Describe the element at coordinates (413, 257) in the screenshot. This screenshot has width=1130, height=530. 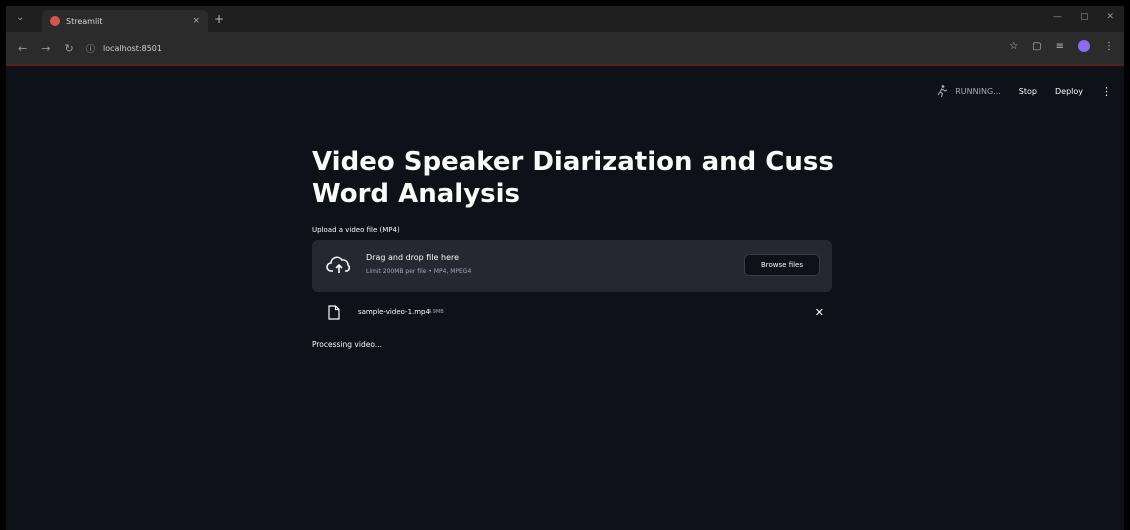
I see `dropzone-title: Drag and drop file here` at that location.